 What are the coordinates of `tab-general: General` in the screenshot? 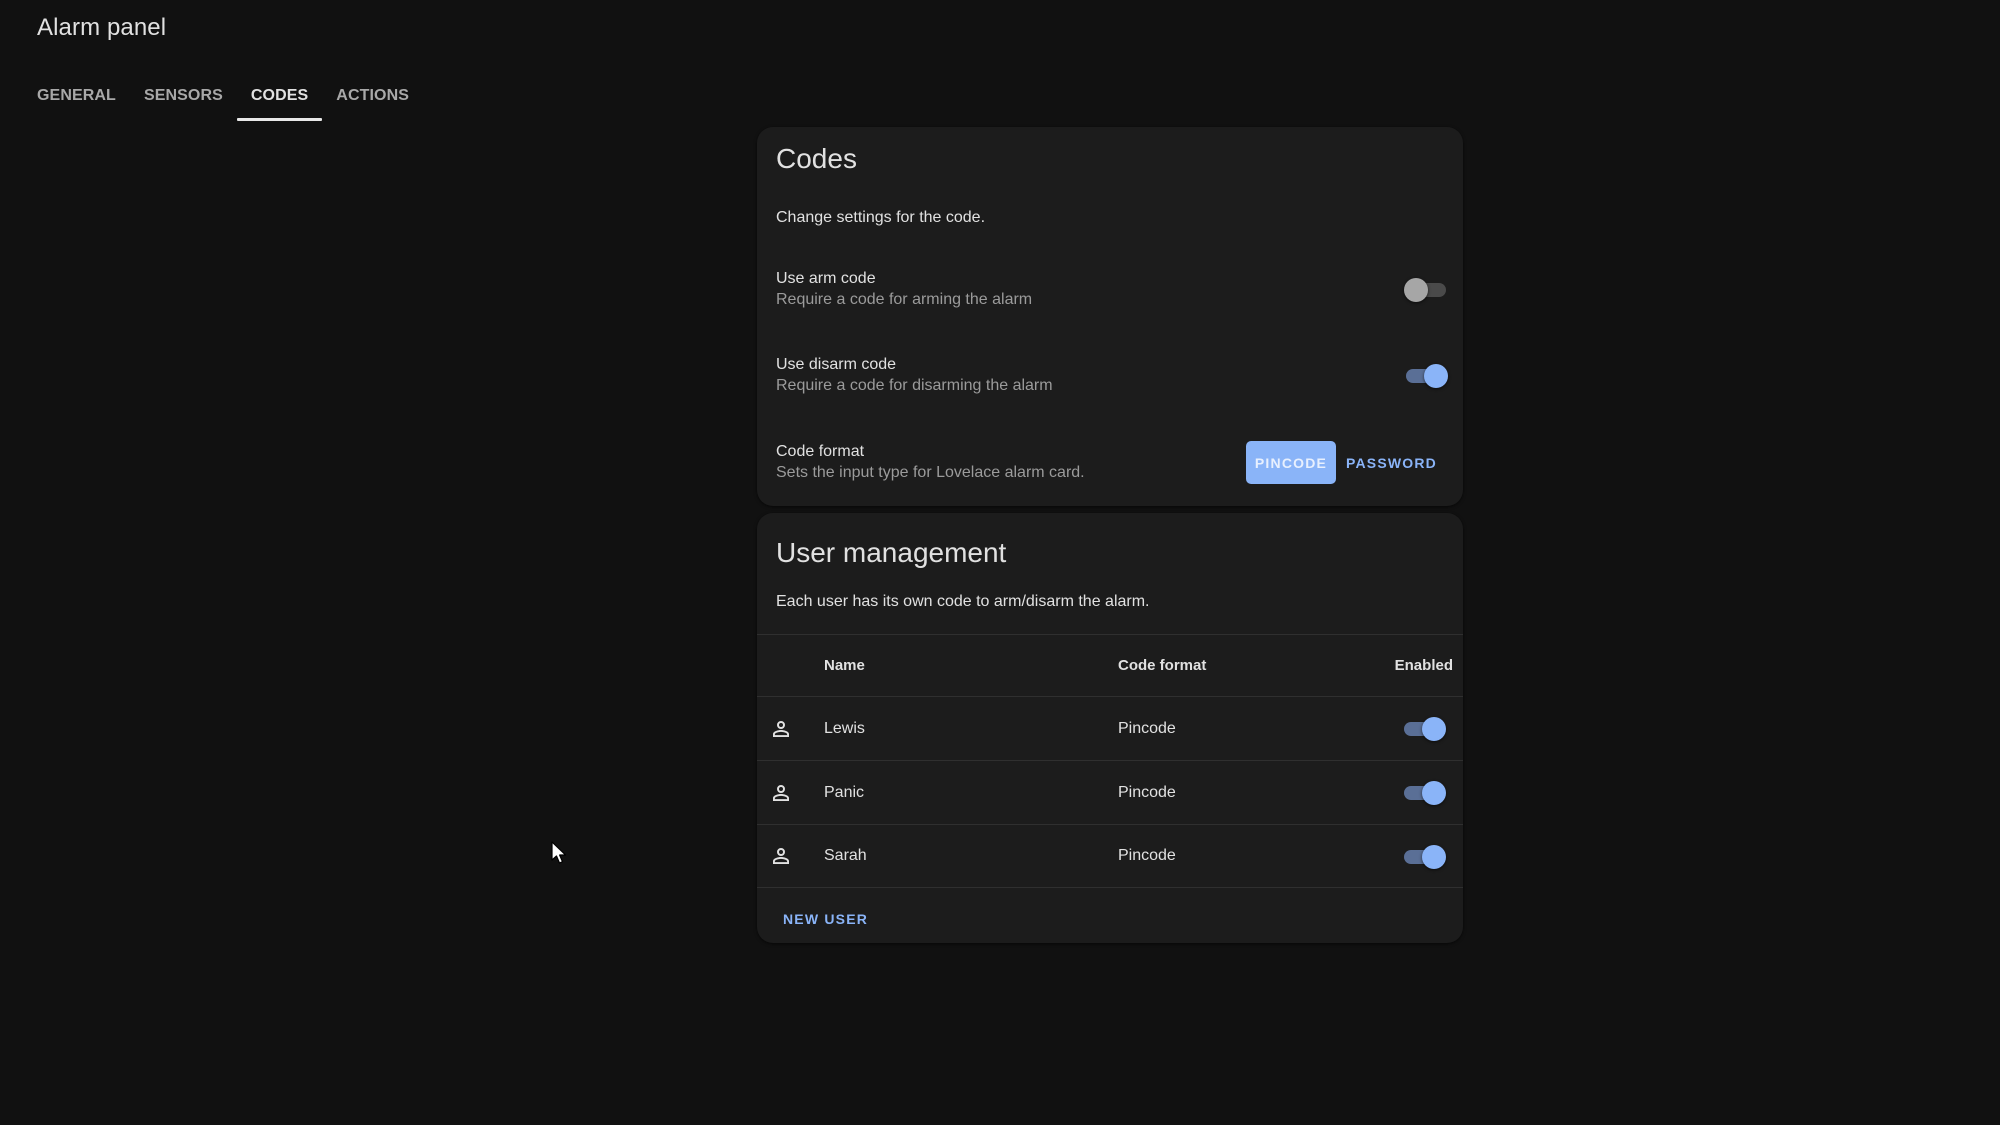 It's located at (76, 96).